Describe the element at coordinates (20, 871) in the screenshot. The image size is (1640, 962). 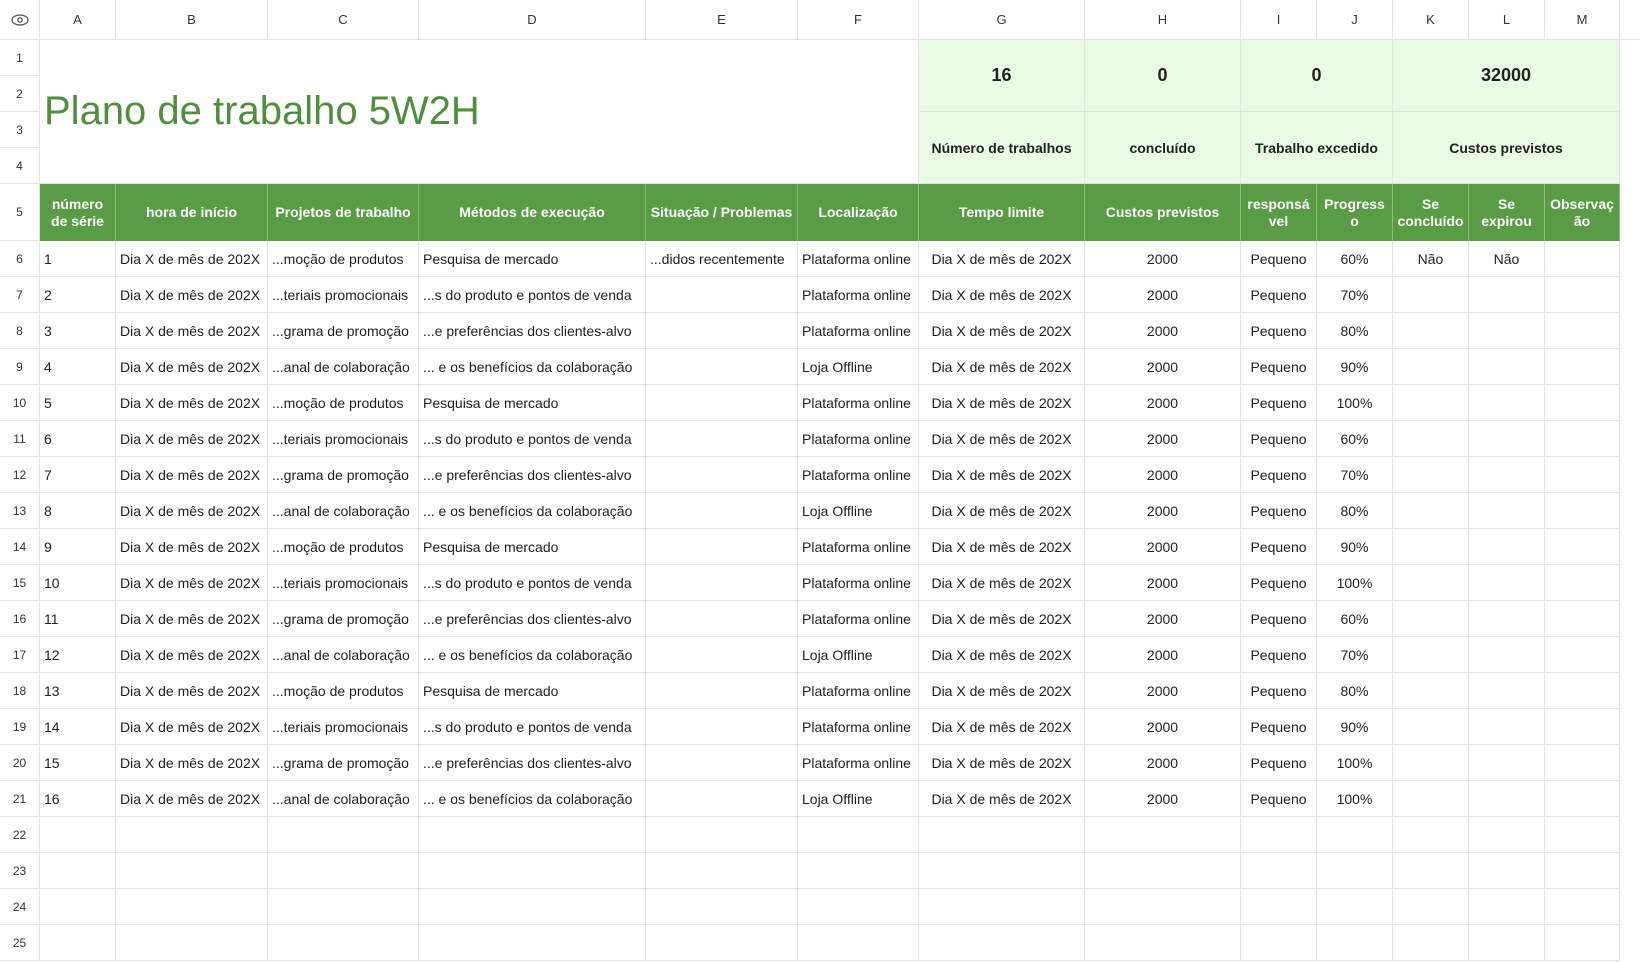
I see `row-header: 23` at that location.